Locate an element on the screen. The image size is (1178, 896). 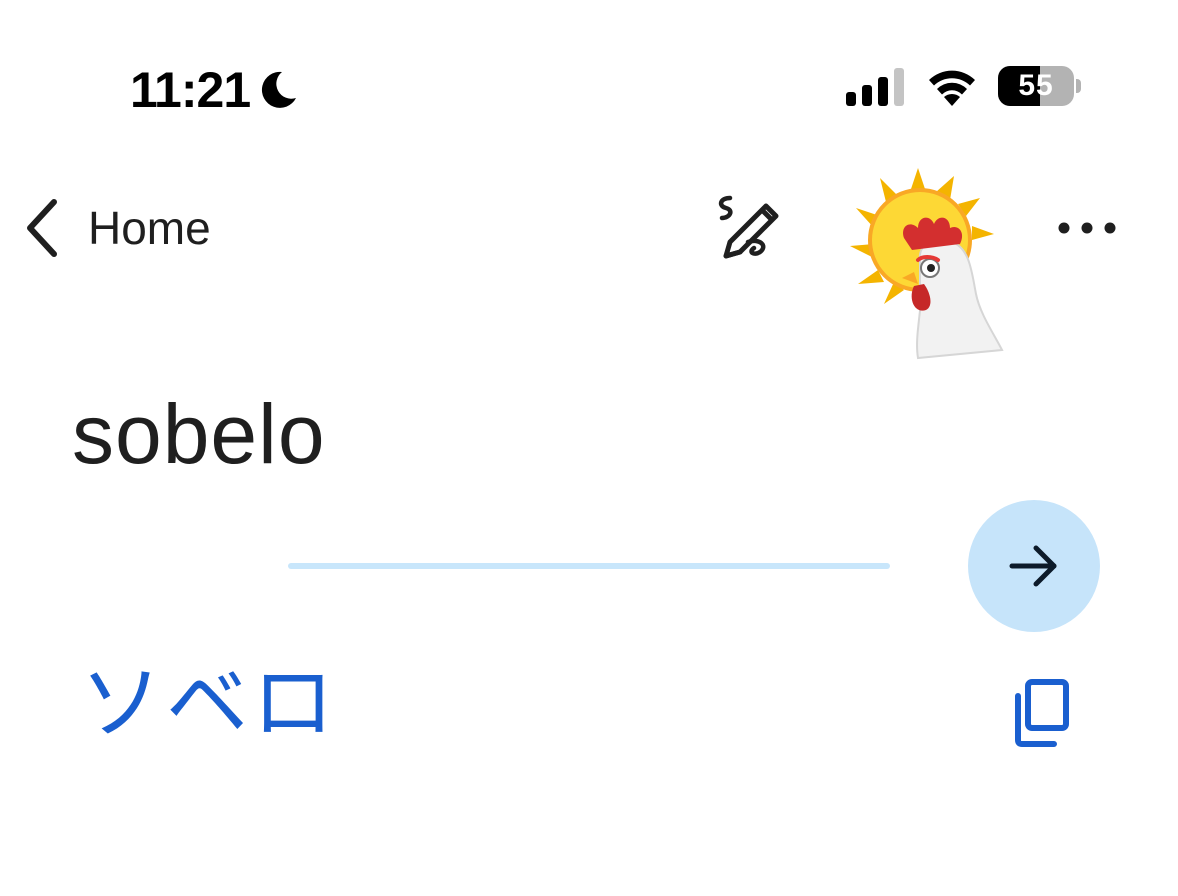
battery-level: 55 is located at coordinates (1036, 85).